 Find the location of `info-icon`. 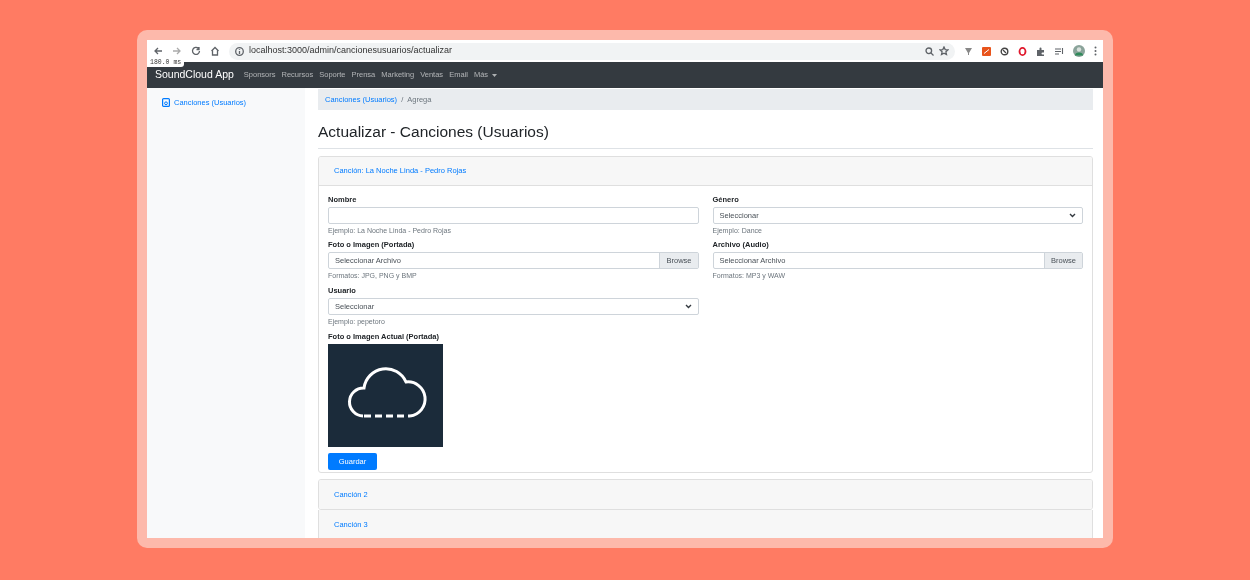

info-icon is located at coordinates (239, 51).